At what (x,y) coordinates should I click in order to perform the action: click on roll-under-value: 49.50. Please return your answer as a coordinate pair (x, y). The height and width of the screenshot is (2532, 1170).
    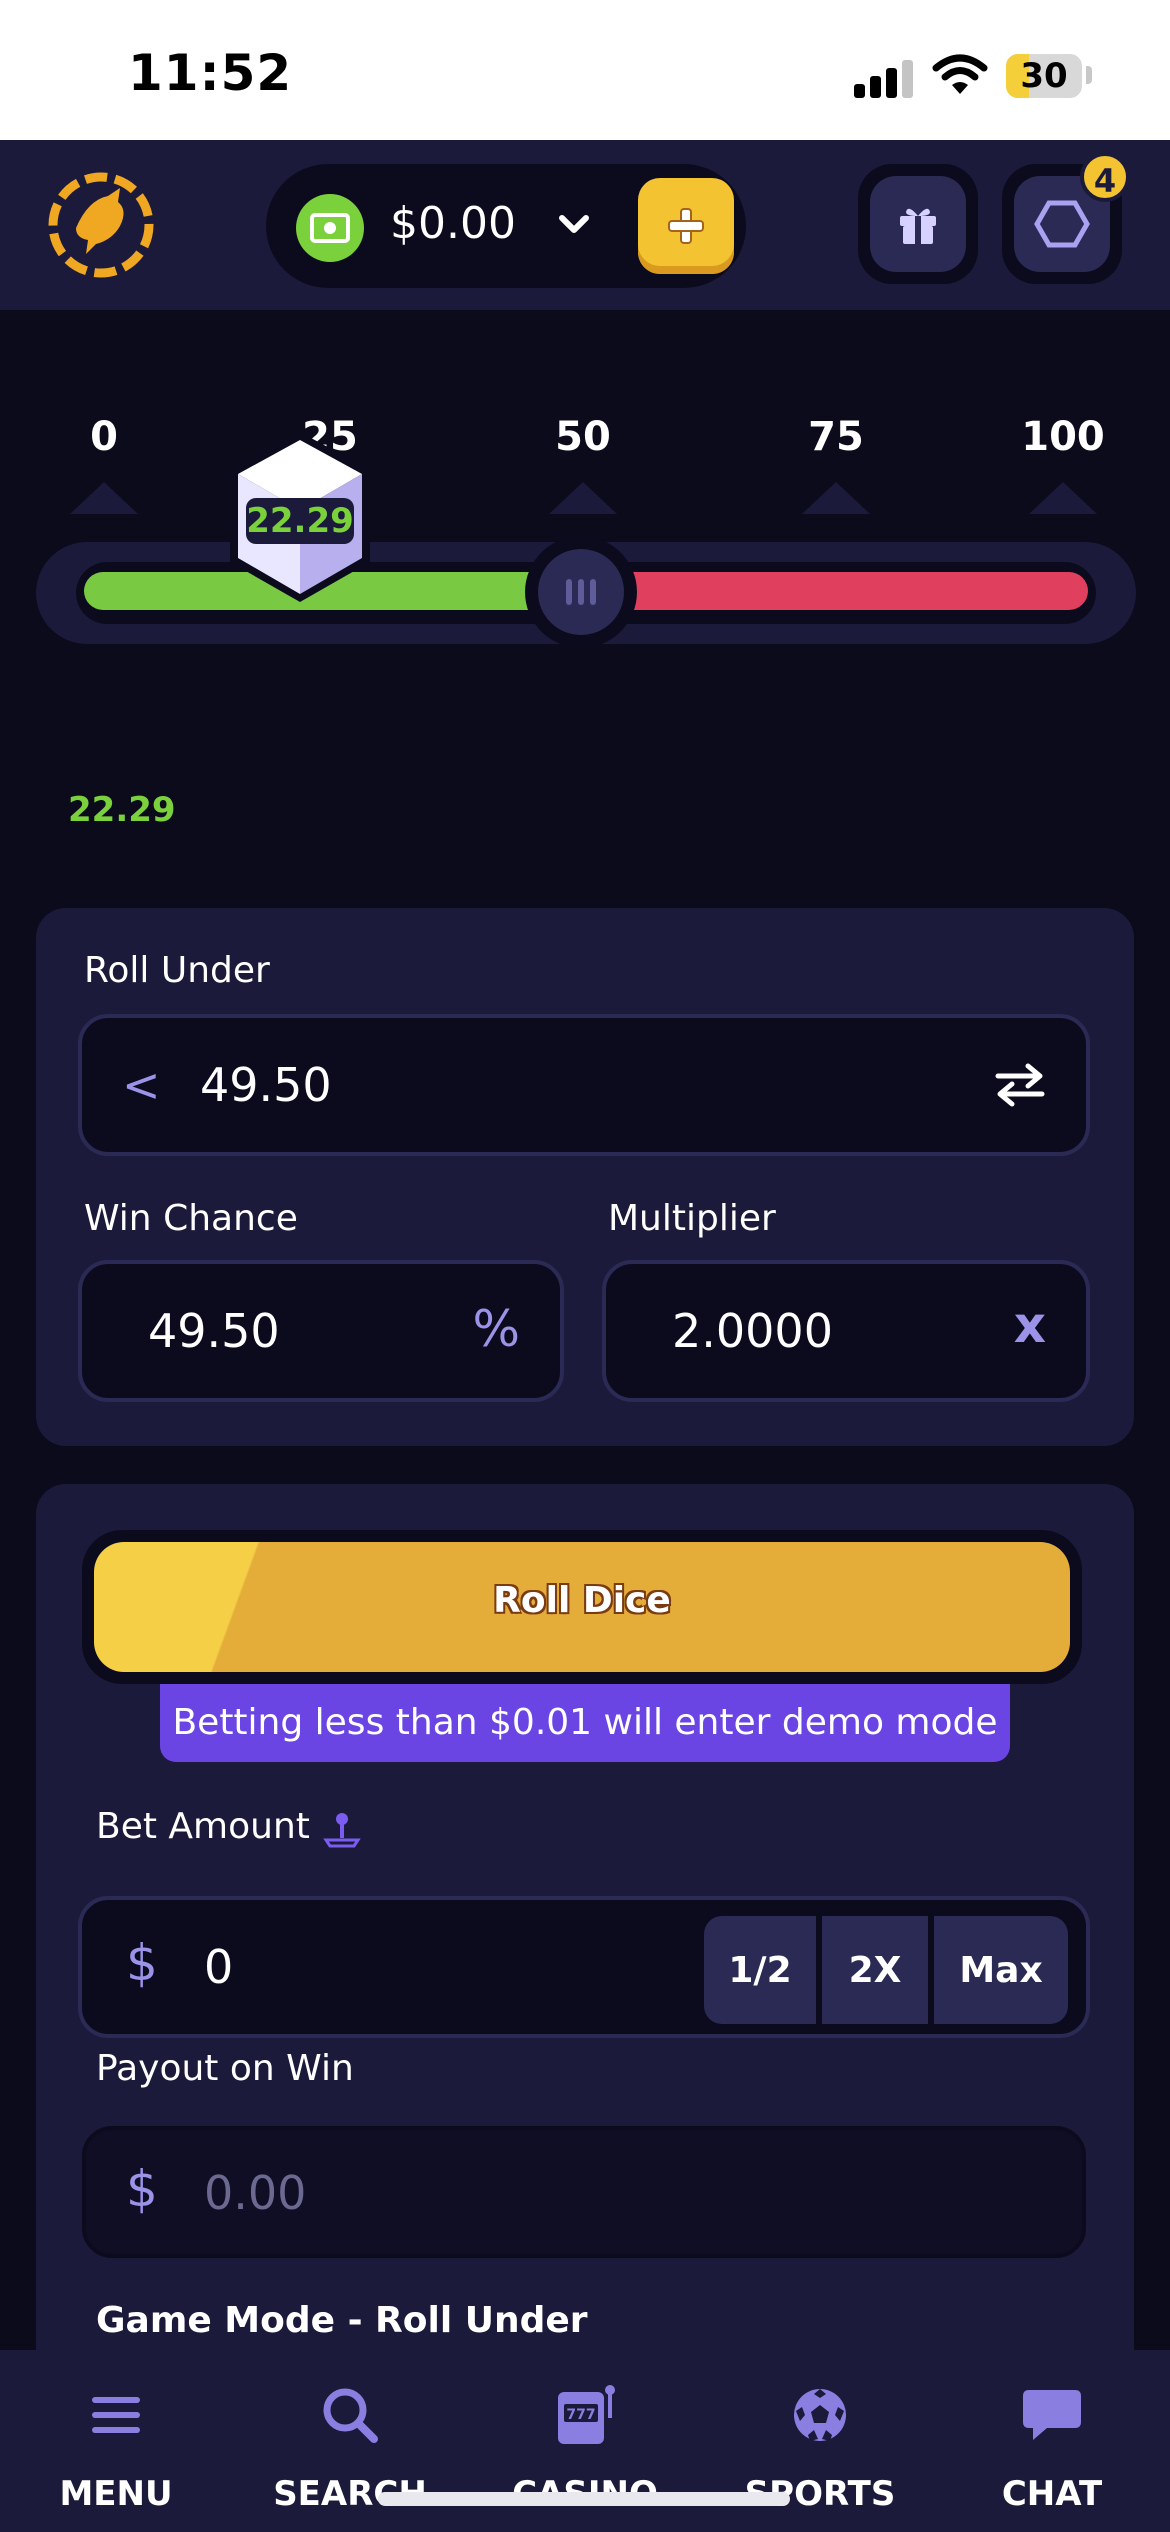
    Looking at the image, I should click on (266, 1085).